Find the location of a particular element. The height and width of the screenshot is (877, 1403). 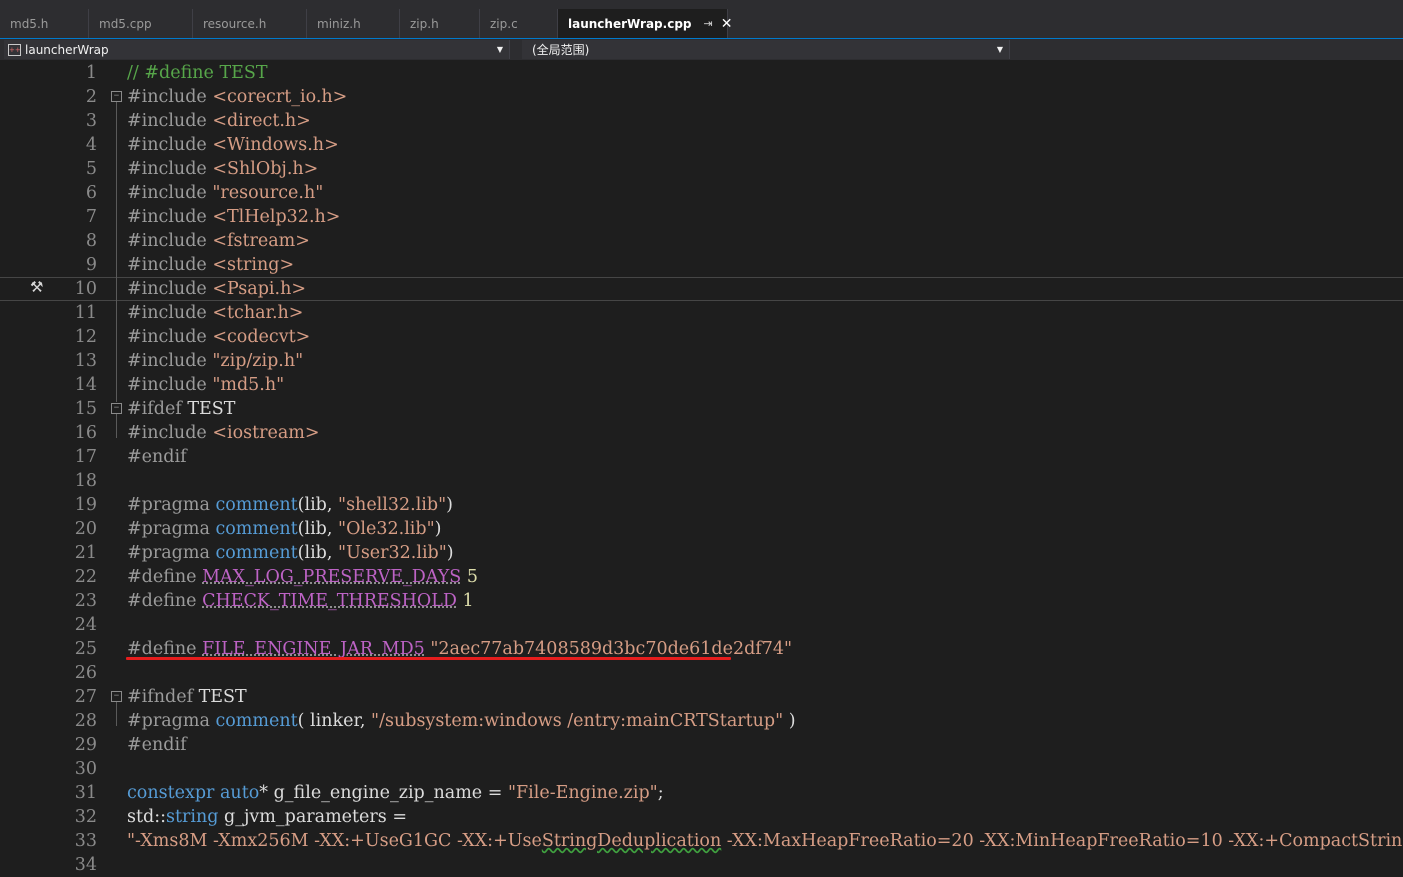

pin-icon: ⇥ is located at coordinates (708, 23).